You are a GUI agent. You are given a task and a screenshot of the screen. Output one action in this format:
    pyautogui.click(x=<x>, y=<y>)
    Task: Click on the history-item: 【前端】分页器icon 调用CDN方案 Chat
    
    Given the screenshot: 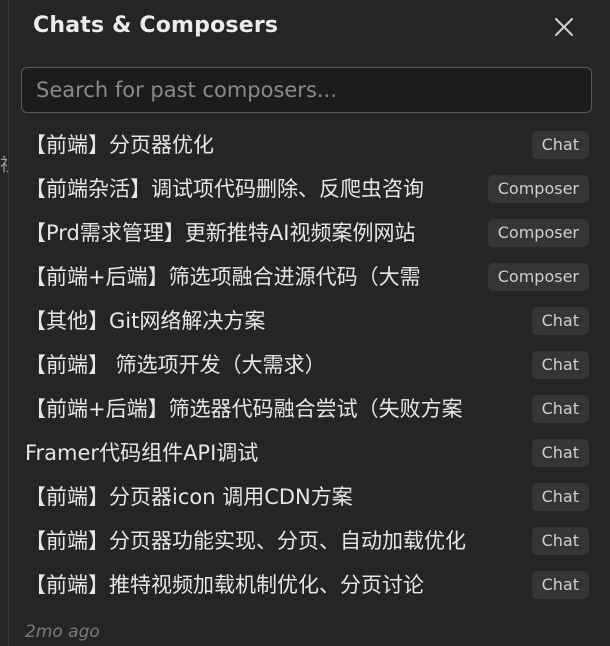 What is the action you would take?
    pyautogui.click(x=309, y=497)
    